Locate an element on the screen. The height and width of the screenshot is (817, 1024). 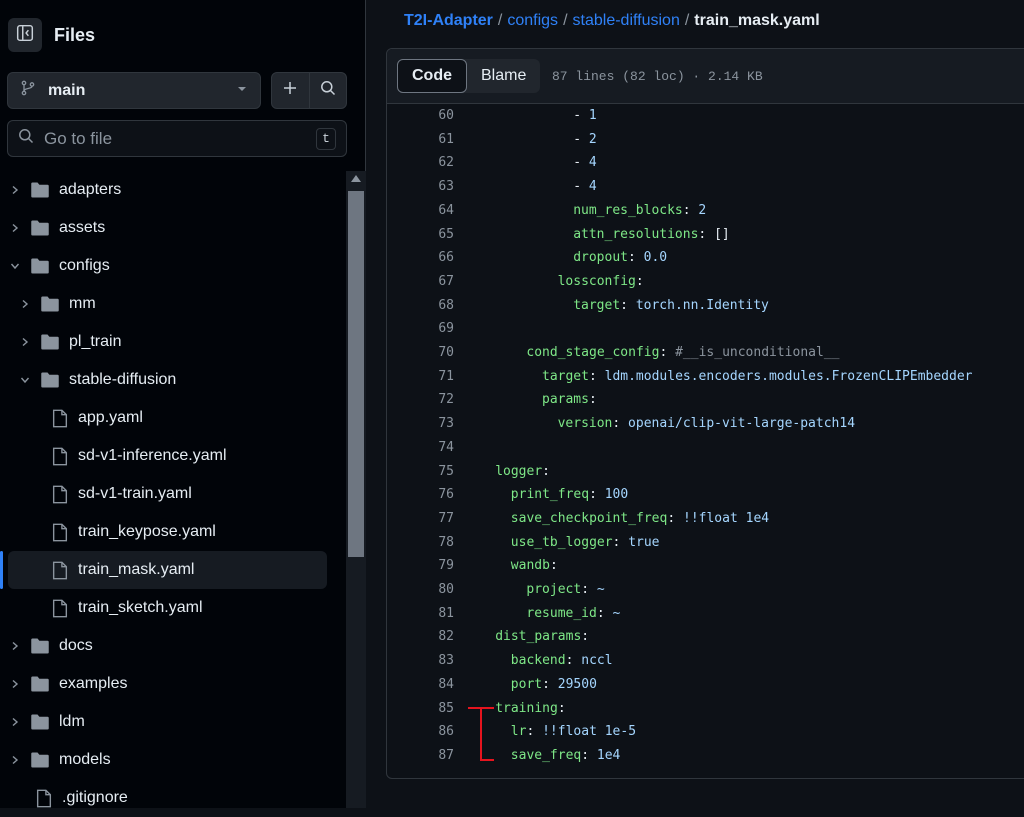
yaml-value: torch.nn.Identity is located at coordinates (702, 305).